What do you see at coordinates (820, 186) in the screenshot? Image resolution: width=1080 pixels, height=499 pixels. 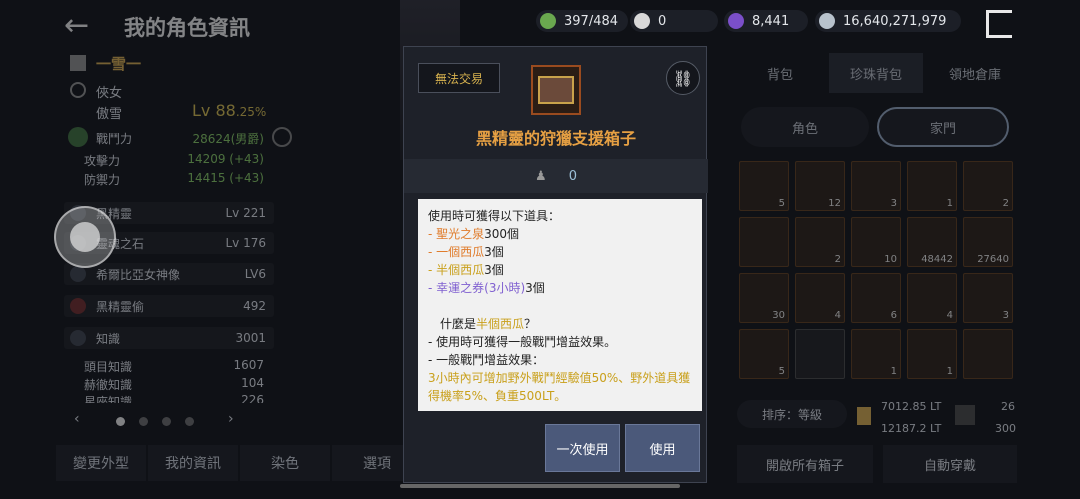 I see `inventory-slot: 12` at bounding box center [820, 186].